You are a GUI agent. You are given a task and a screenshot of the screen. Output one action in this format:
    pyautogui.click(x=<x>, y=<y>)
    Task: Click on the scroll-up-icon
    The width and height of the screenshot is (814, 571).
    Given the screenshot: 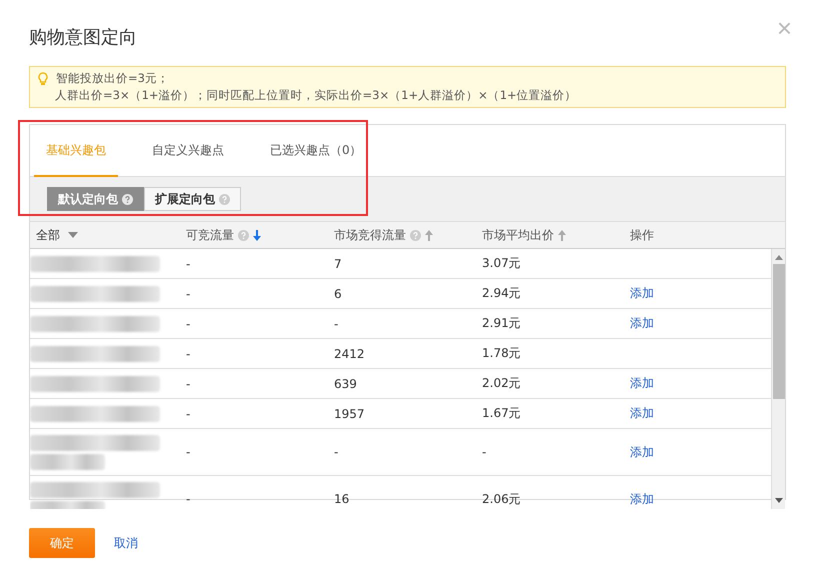 What is the action you would take?
    pyautogui.click(x=778, y=257)
    